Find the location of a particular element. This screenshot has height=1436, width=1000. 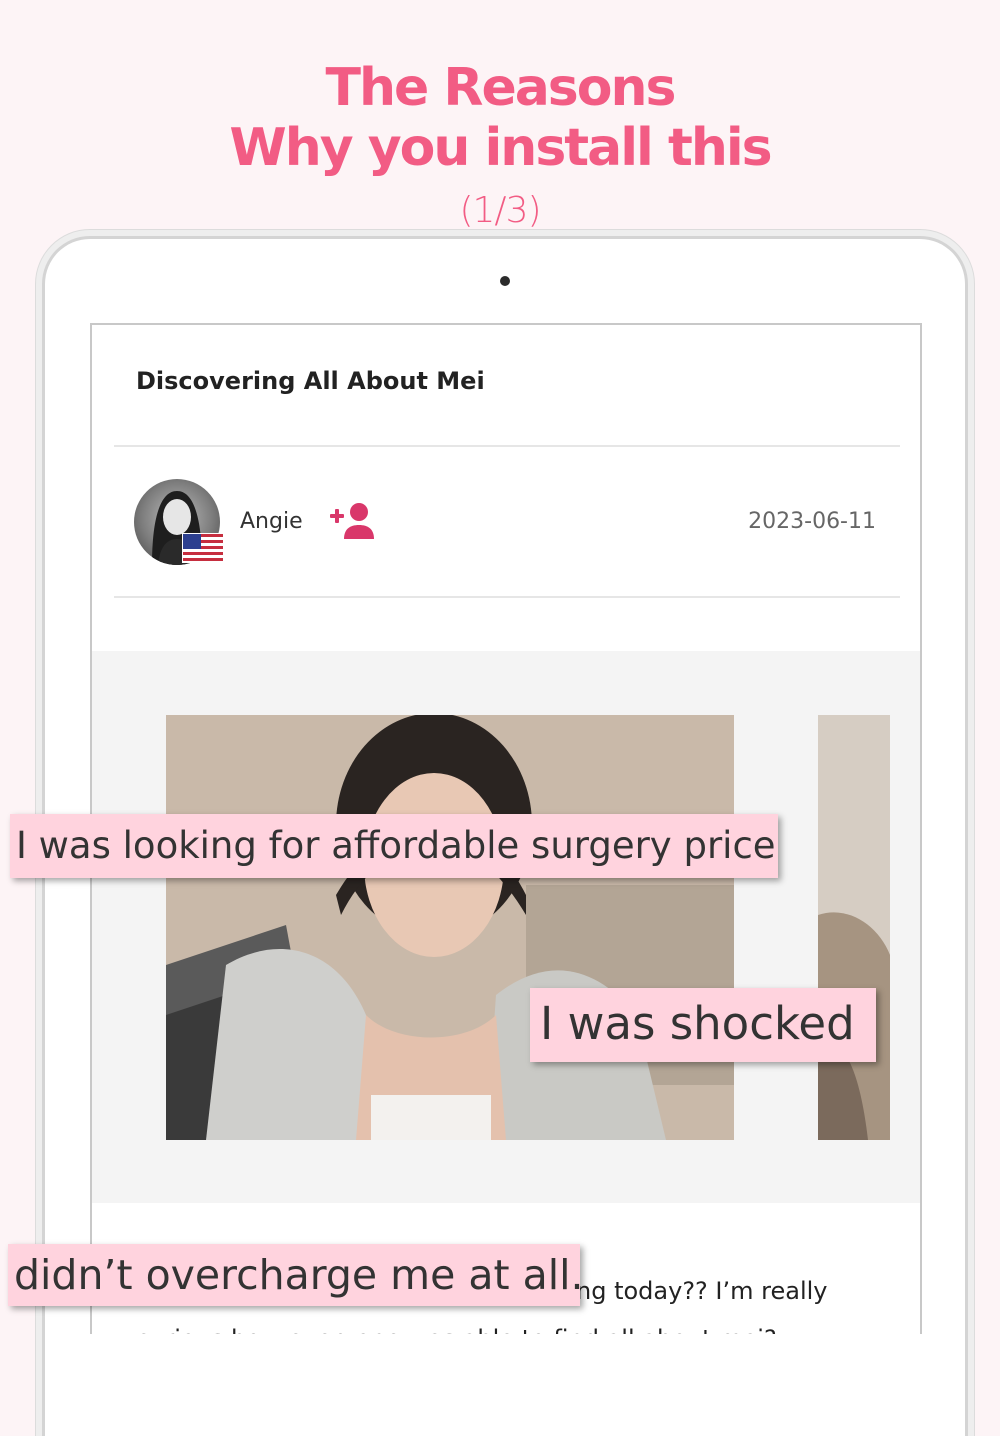

post-title: Discovering All About Mei is located at coordinates (310, 381).